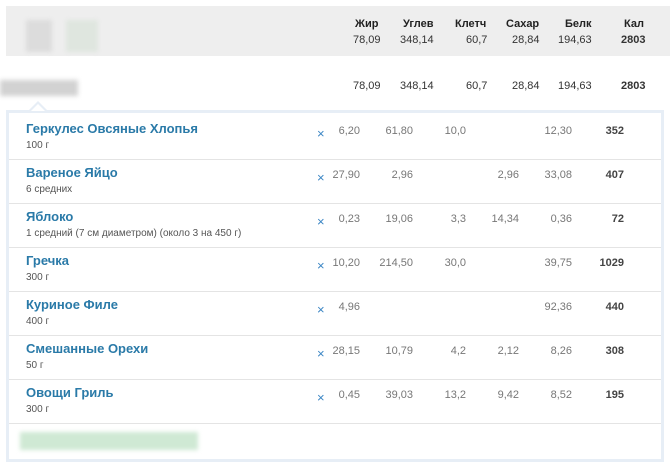  Describe the element at coordinates (367, 24) in the screenshot. I see `col-fat-label: Жир` at that location.